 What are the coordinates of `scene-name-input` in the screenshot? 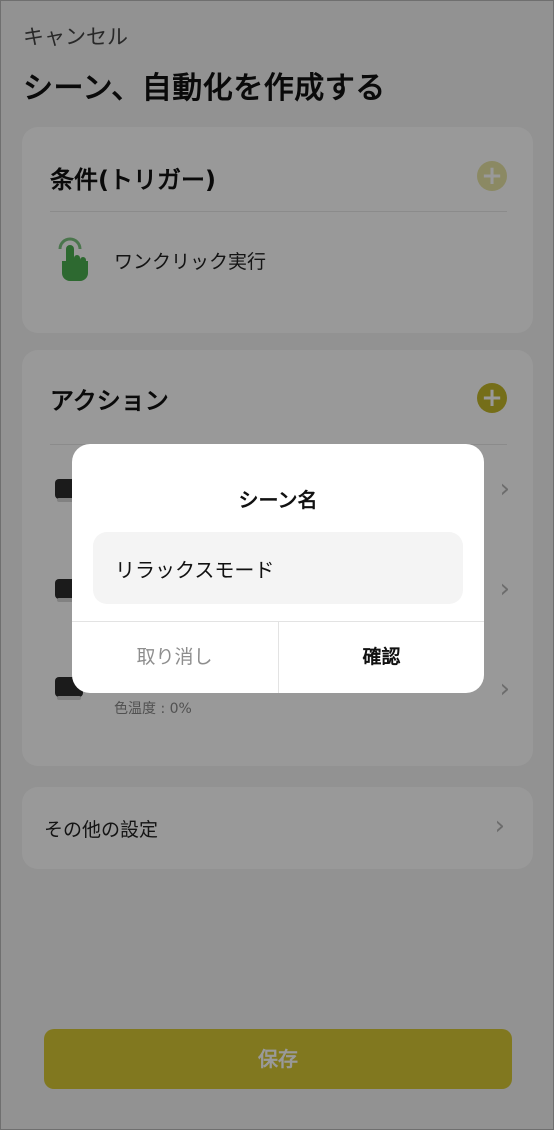 It's located at (278, 568).